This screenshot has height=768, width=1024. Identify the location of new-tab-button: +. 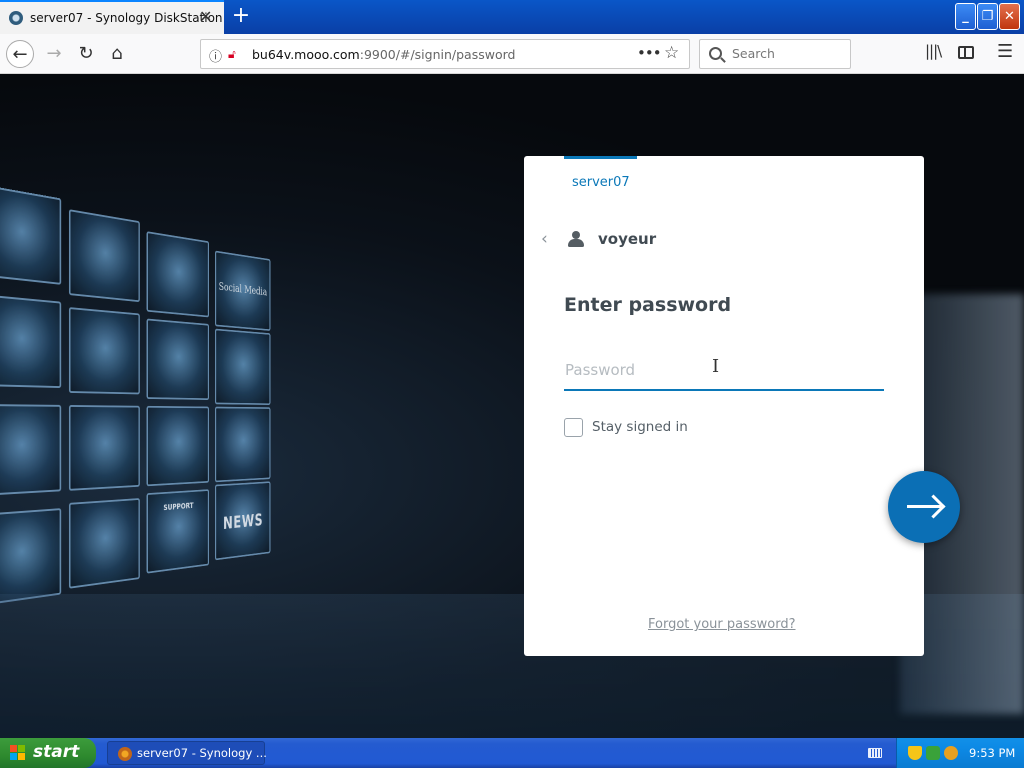
(241, 16).